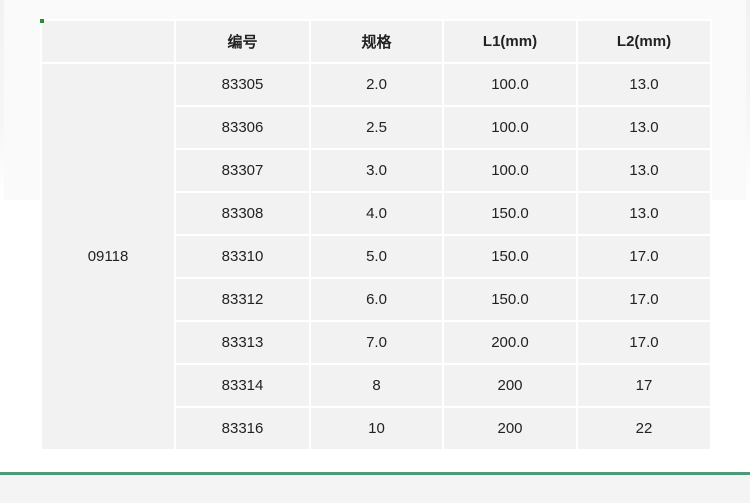 The width and height of the screenshot is (750, 503). Describe the element at coordinates (242, 127) in the screenshot. I see `cell-code: 83306` at that location.